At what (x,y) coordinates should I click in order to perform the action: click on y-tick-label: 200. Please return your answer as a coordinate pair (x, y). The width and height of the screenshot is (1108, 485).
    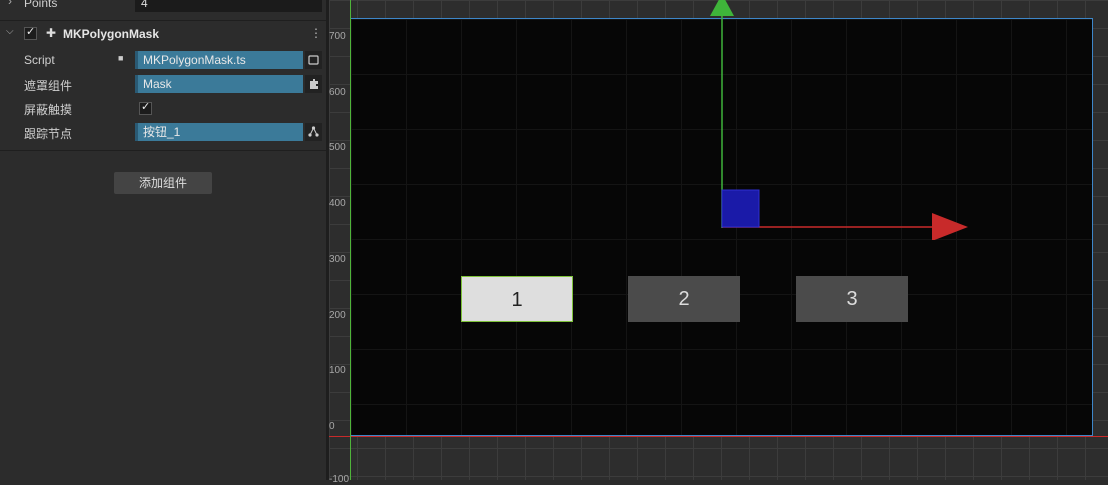
    Looking at the image, I should click on (337, 315).